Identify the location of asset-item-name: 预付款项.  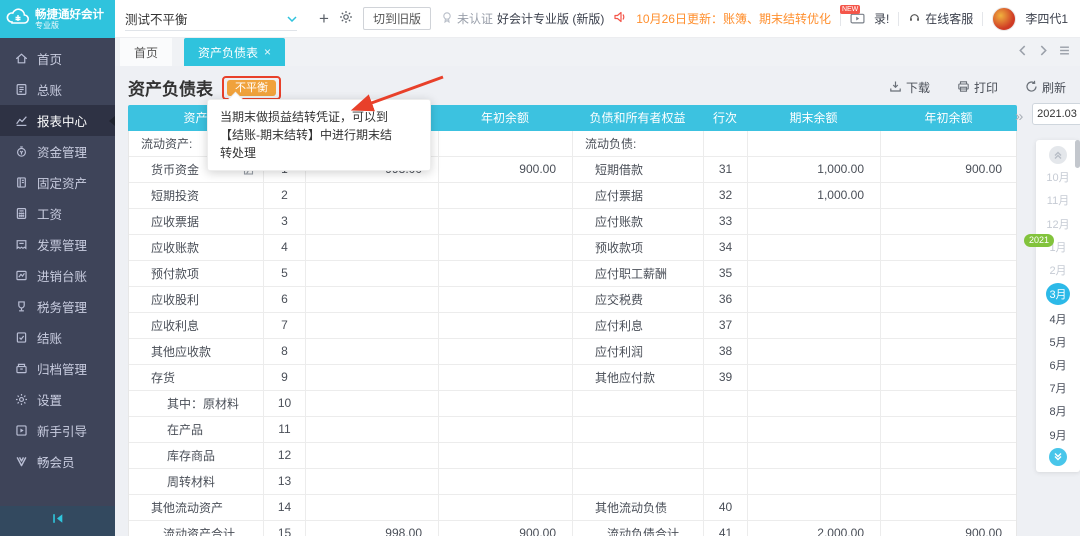
(196, 273).